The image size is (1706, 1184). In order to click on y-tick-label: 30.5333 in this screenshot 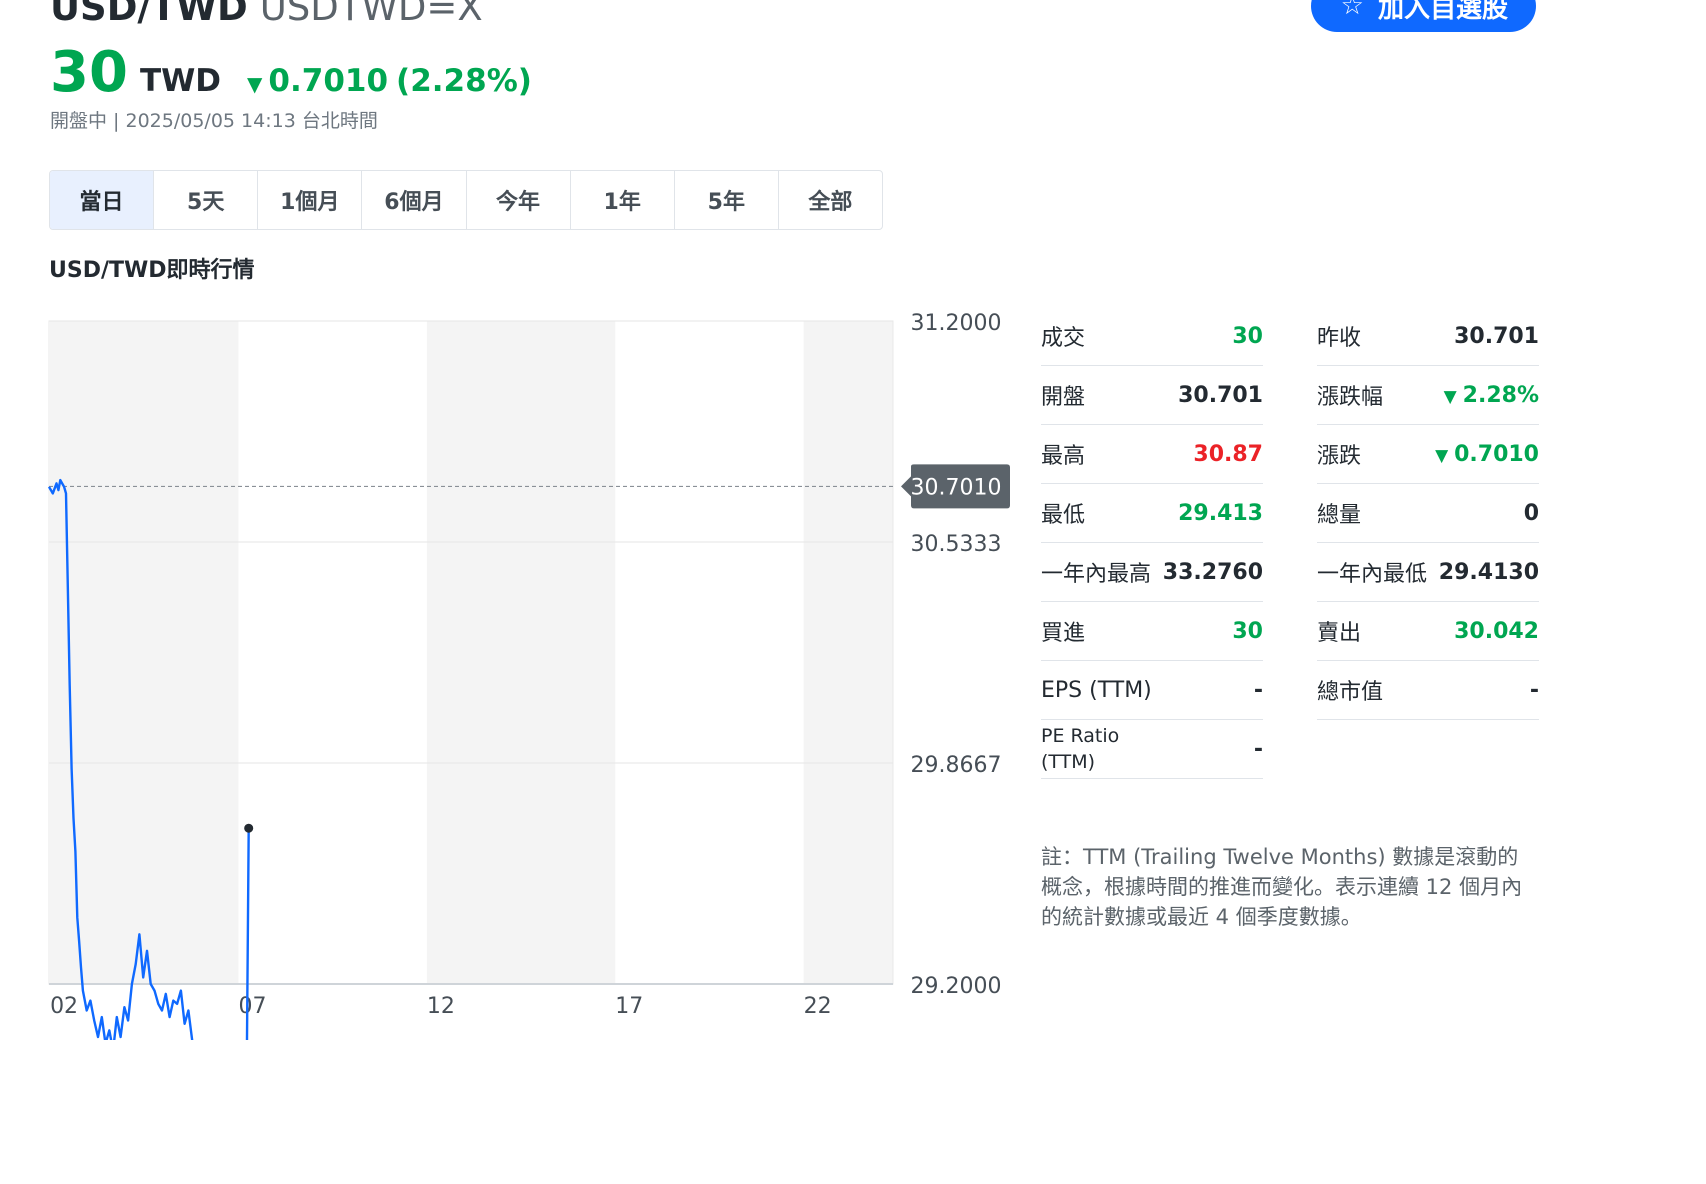, I will do `click(956, 544)`.